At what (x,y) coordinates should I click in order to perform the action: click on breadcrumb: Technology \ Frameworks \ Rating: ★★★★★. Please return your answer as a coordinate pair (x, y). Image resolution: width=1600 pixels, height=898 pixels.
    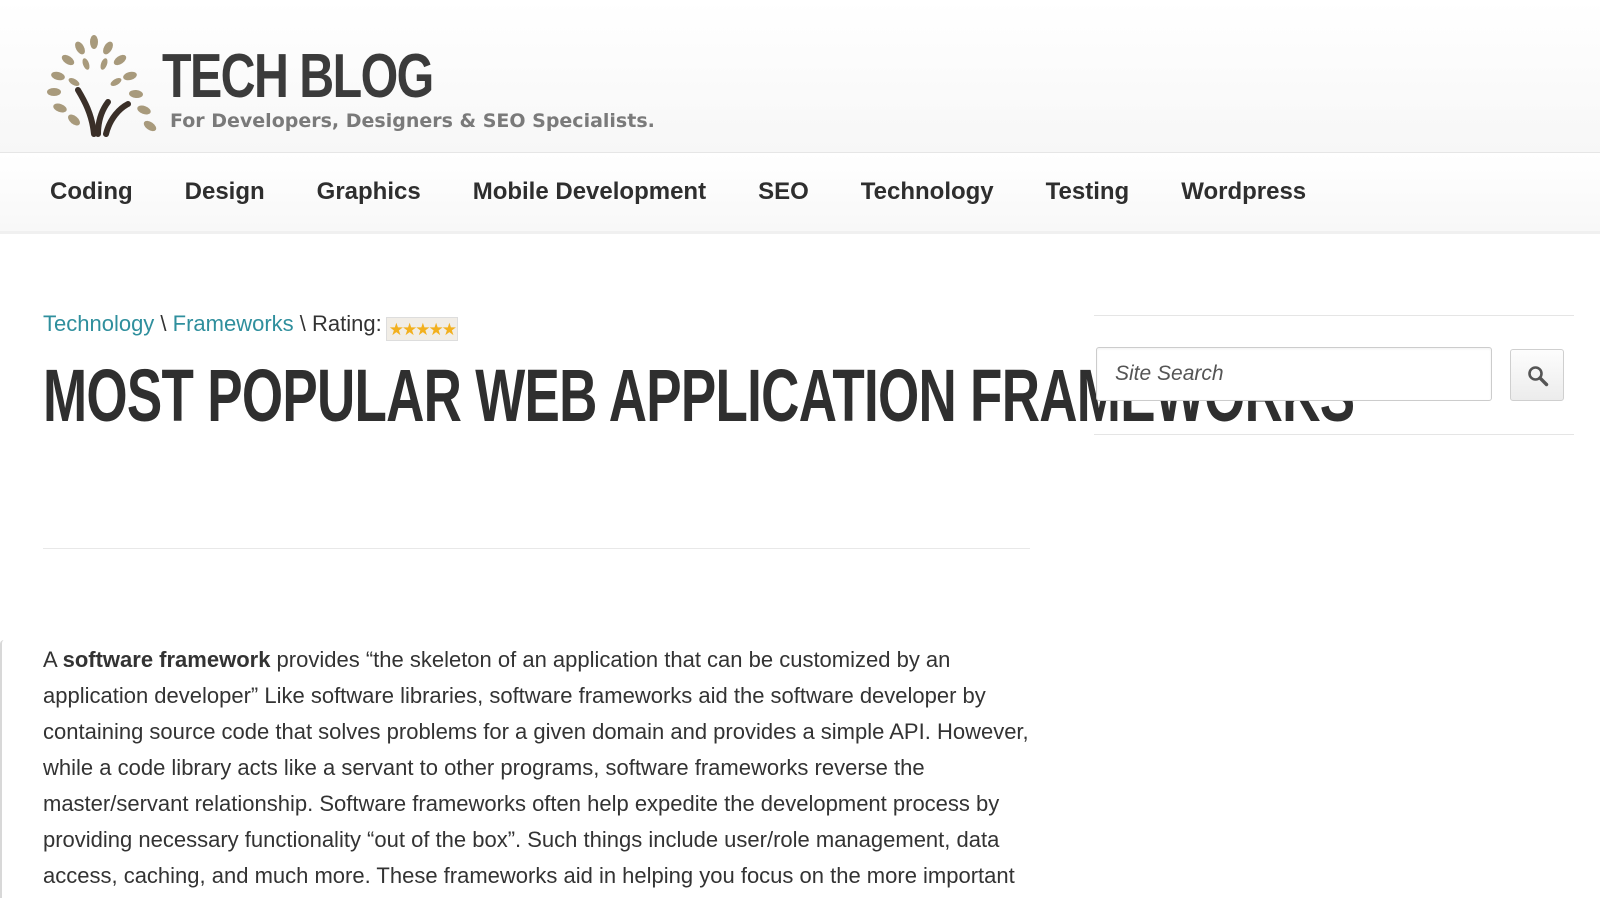
    Looking at the image, I should click on (250, 326).